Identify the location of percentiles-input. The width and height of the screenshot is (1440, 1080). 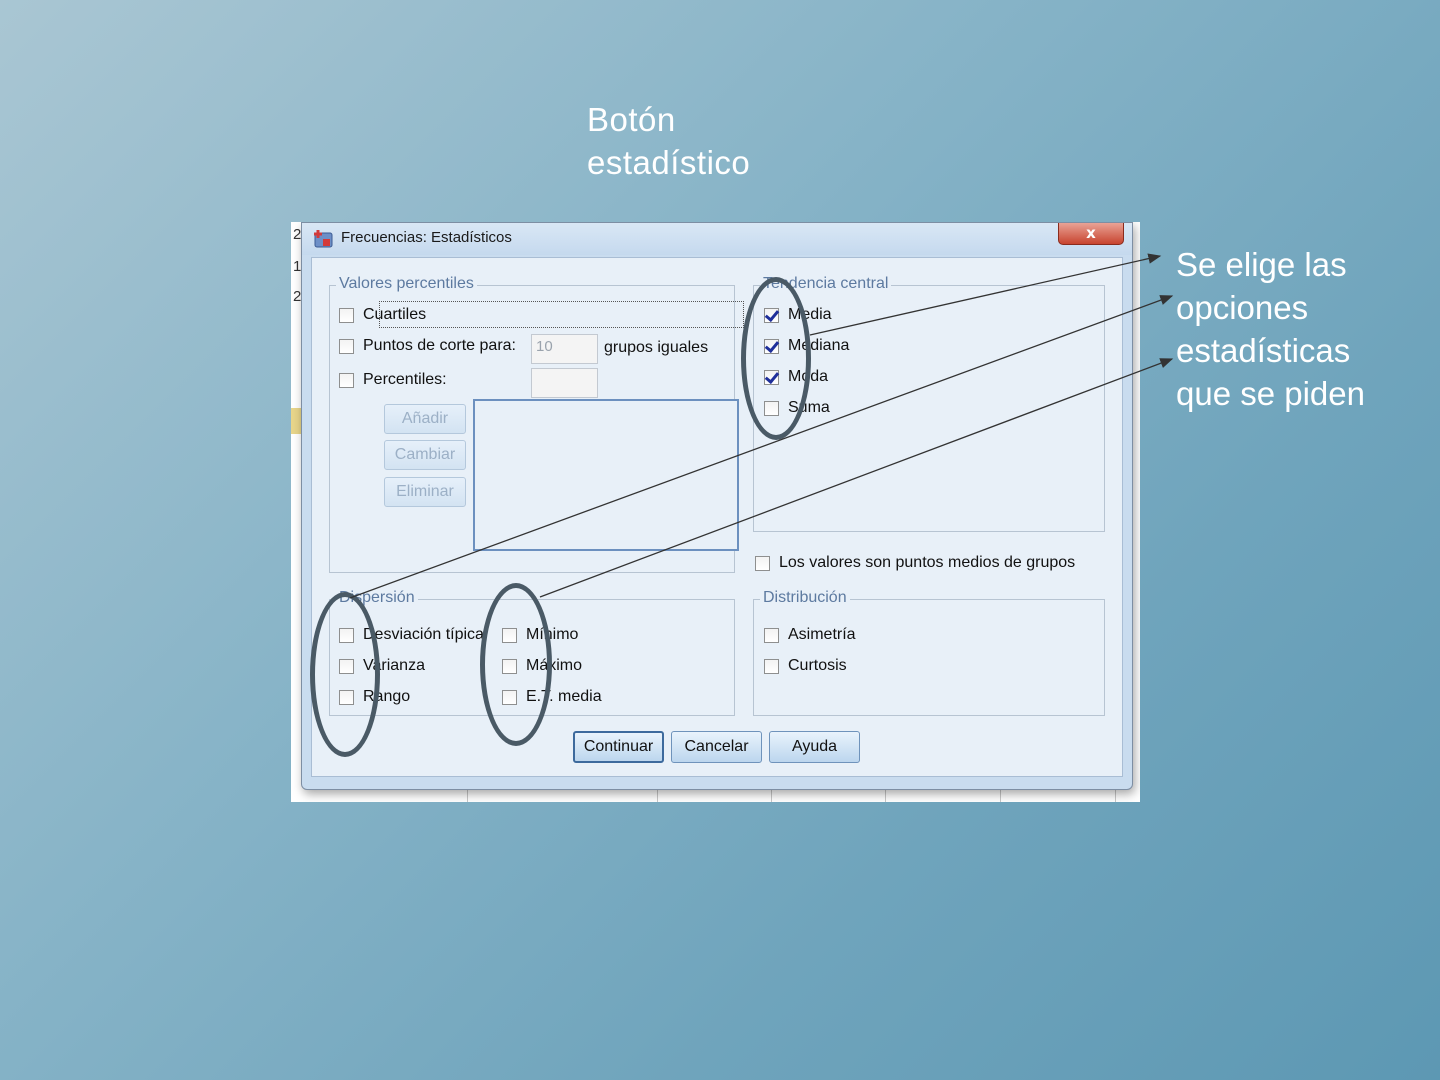
(564, 383).